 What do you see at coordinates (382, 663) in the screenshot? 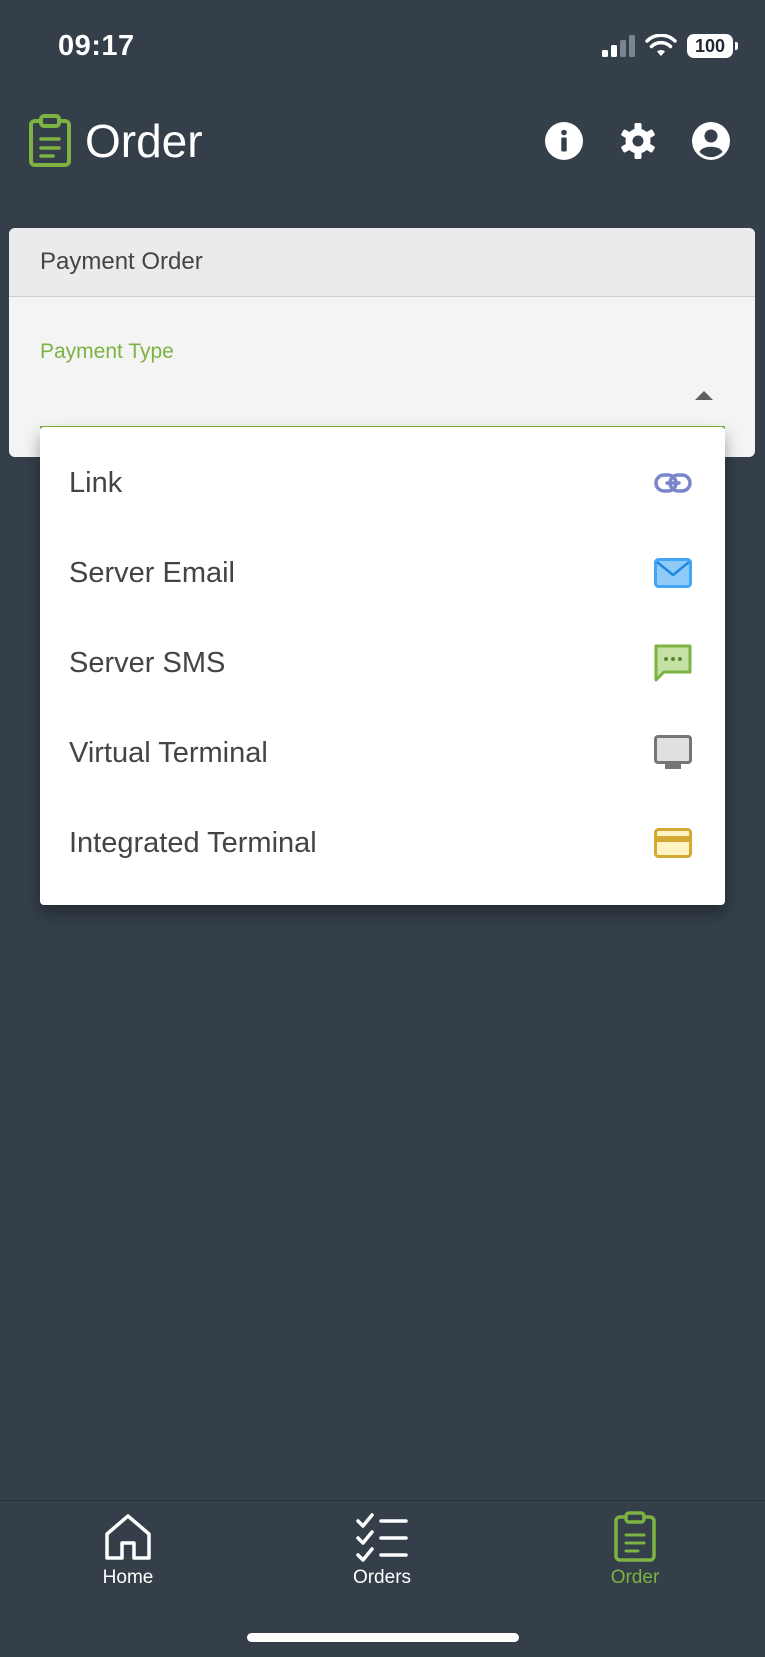
I see `menu-item-server-sms: Server SMS` at bounding box center [382, 663].